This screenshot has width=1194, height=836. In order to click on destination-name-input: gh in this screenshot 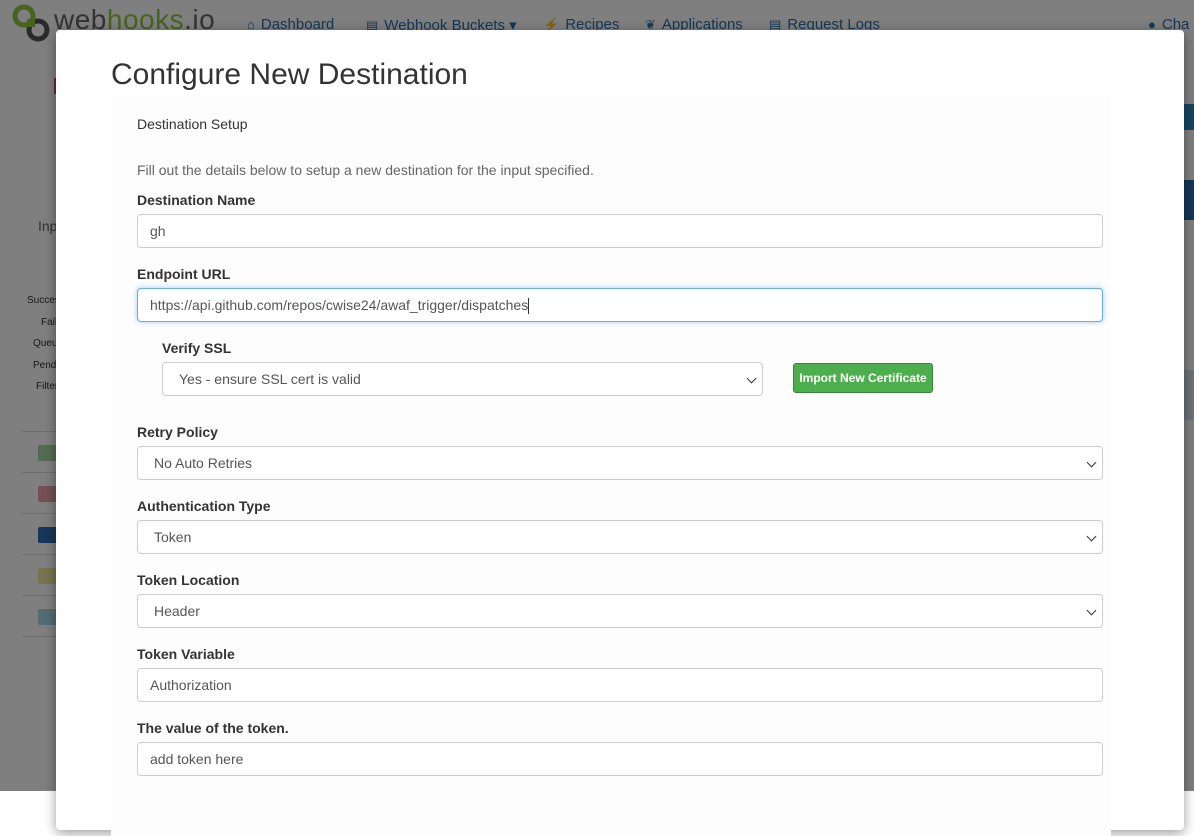, I will do `click(620, 231)`.